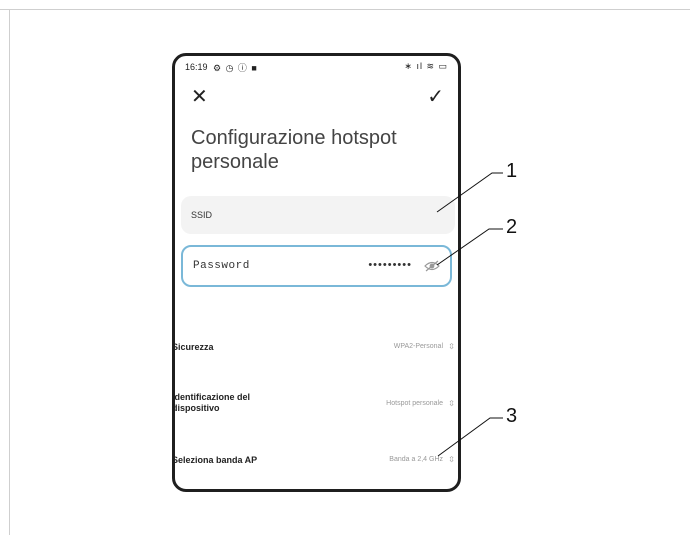  Describe the element at coordinates (469, 314) in the screenshot. I see `callout-leaders` at that location.